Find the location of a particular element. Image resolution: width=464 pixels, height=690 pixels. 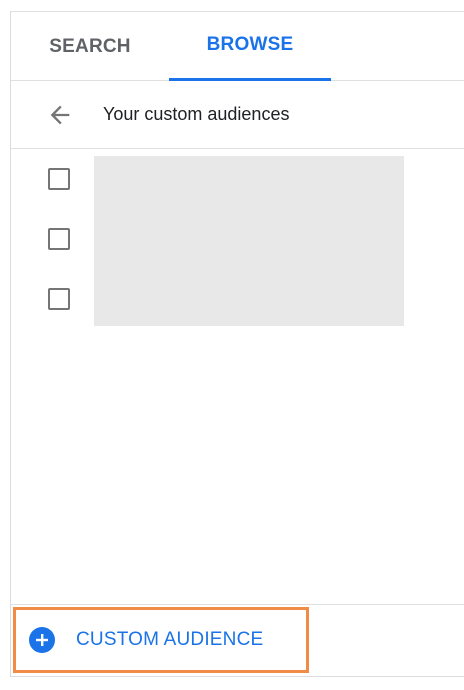

tab-bar: SEARCH BROWSE is located at coordinates (237, 46).